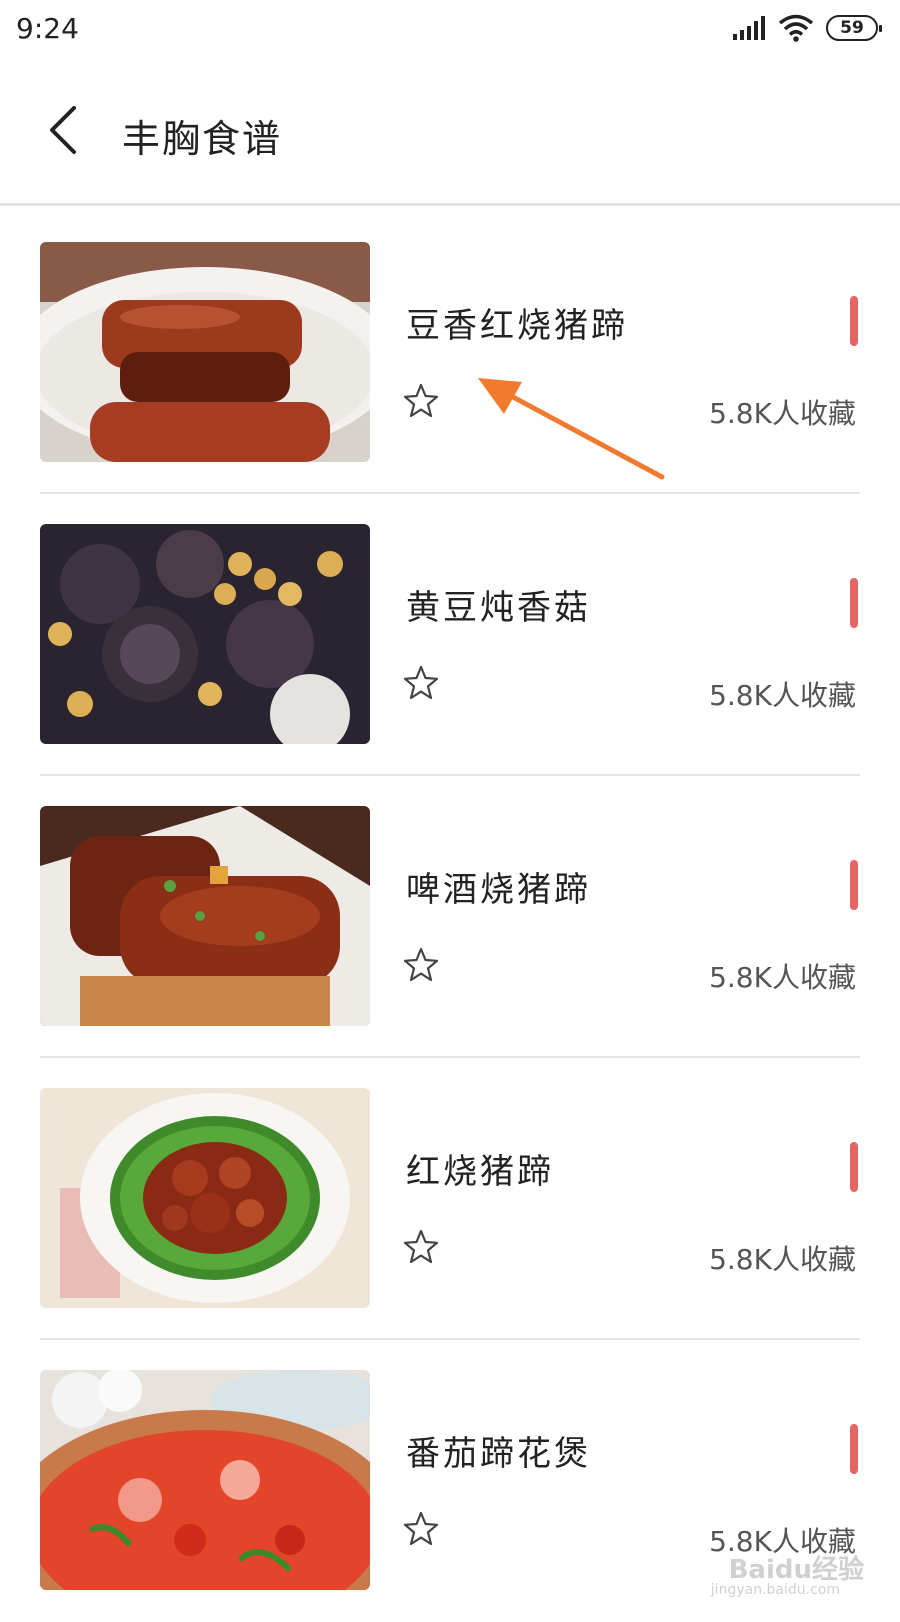 The image size is (900, 1622). Describe the element at coordinates (498, 1450) in the screenshot. I see `recipe-title: 番茄蹄花煲` at that location.